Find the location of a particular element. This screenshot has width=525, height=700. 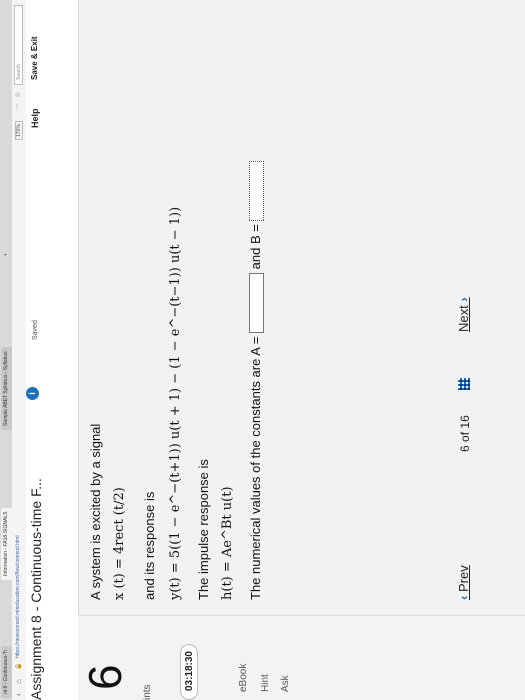

lock-icon: 🔒 is located at coordinates (19, 666).